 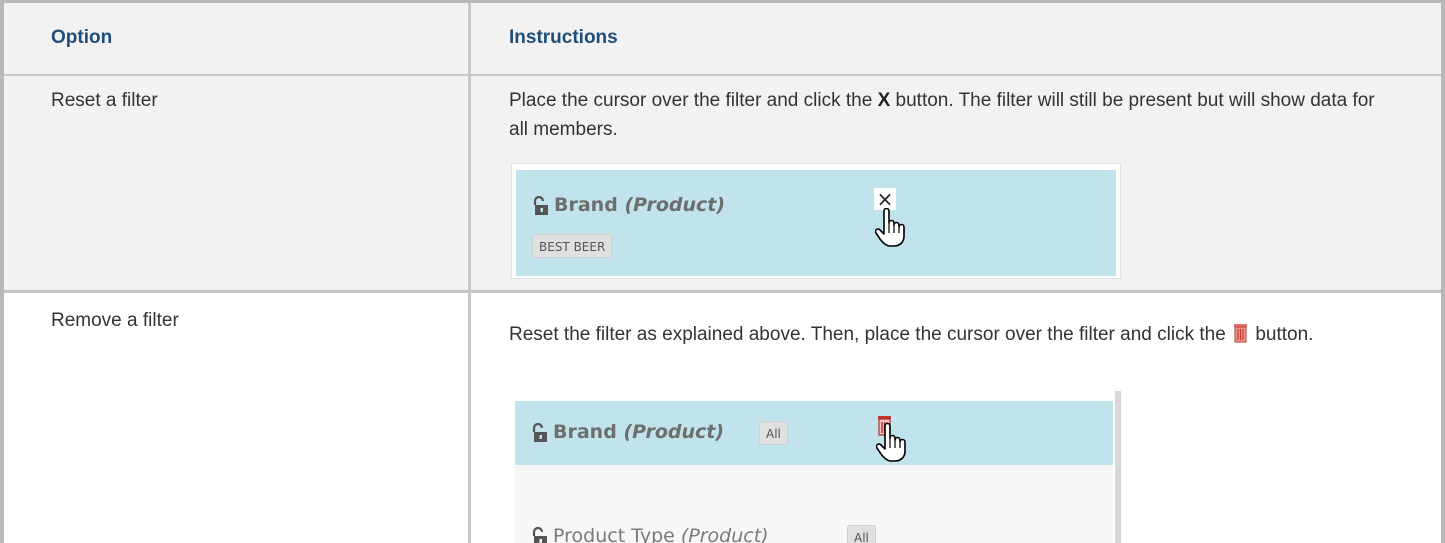 I want to click on filter-card: Product Type (Product) All, so click(x=814, y=504).